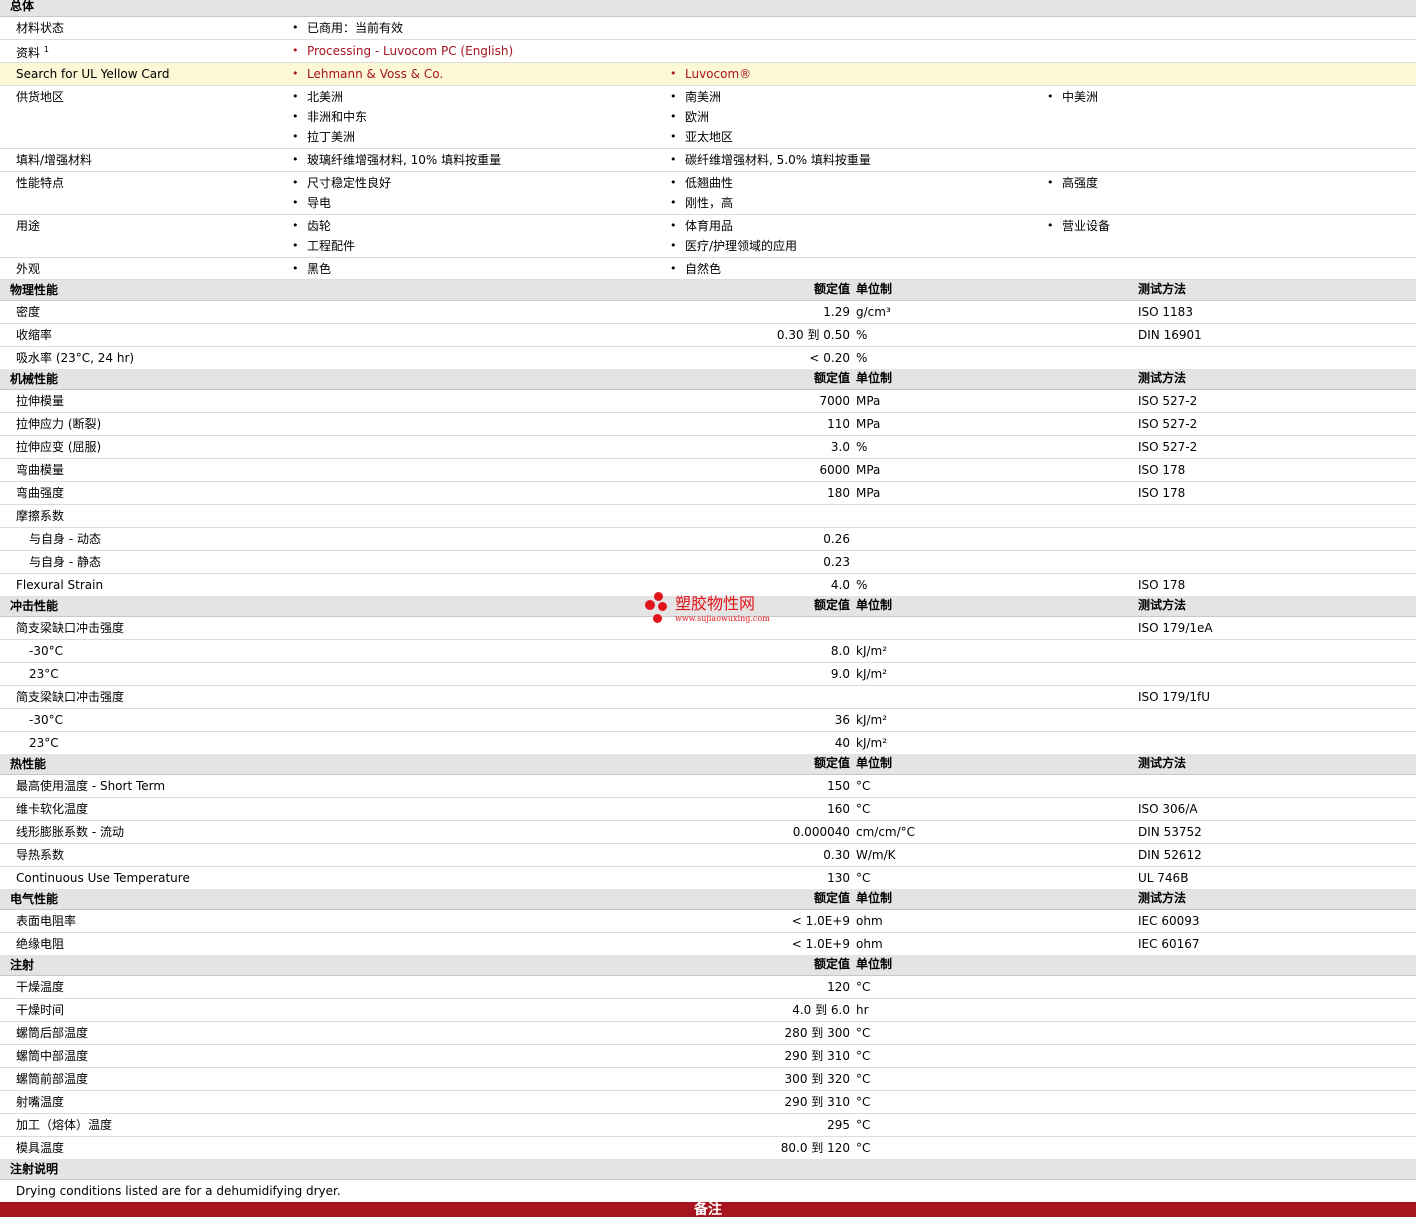 The width and height of the screenshot is (1416, 1217). Describe the element at coordinates (817, 1079) in the screenshot. I see `property-value: 300 到 320` at that location.